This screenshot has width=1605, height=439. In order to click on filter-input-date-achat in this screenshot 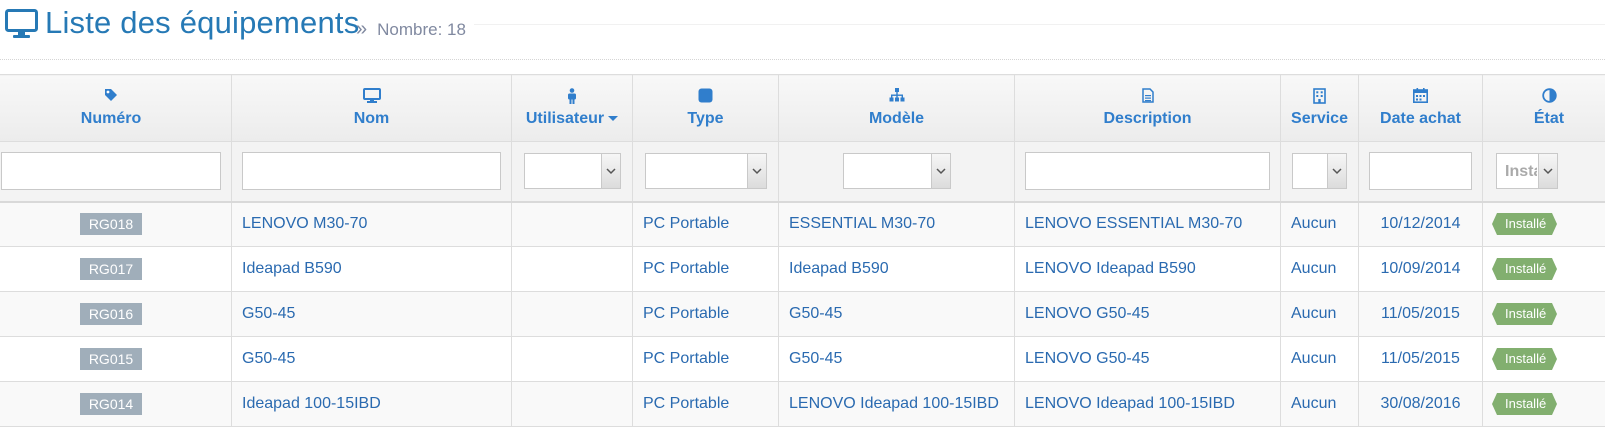, I will do `click(1420, 171)`.